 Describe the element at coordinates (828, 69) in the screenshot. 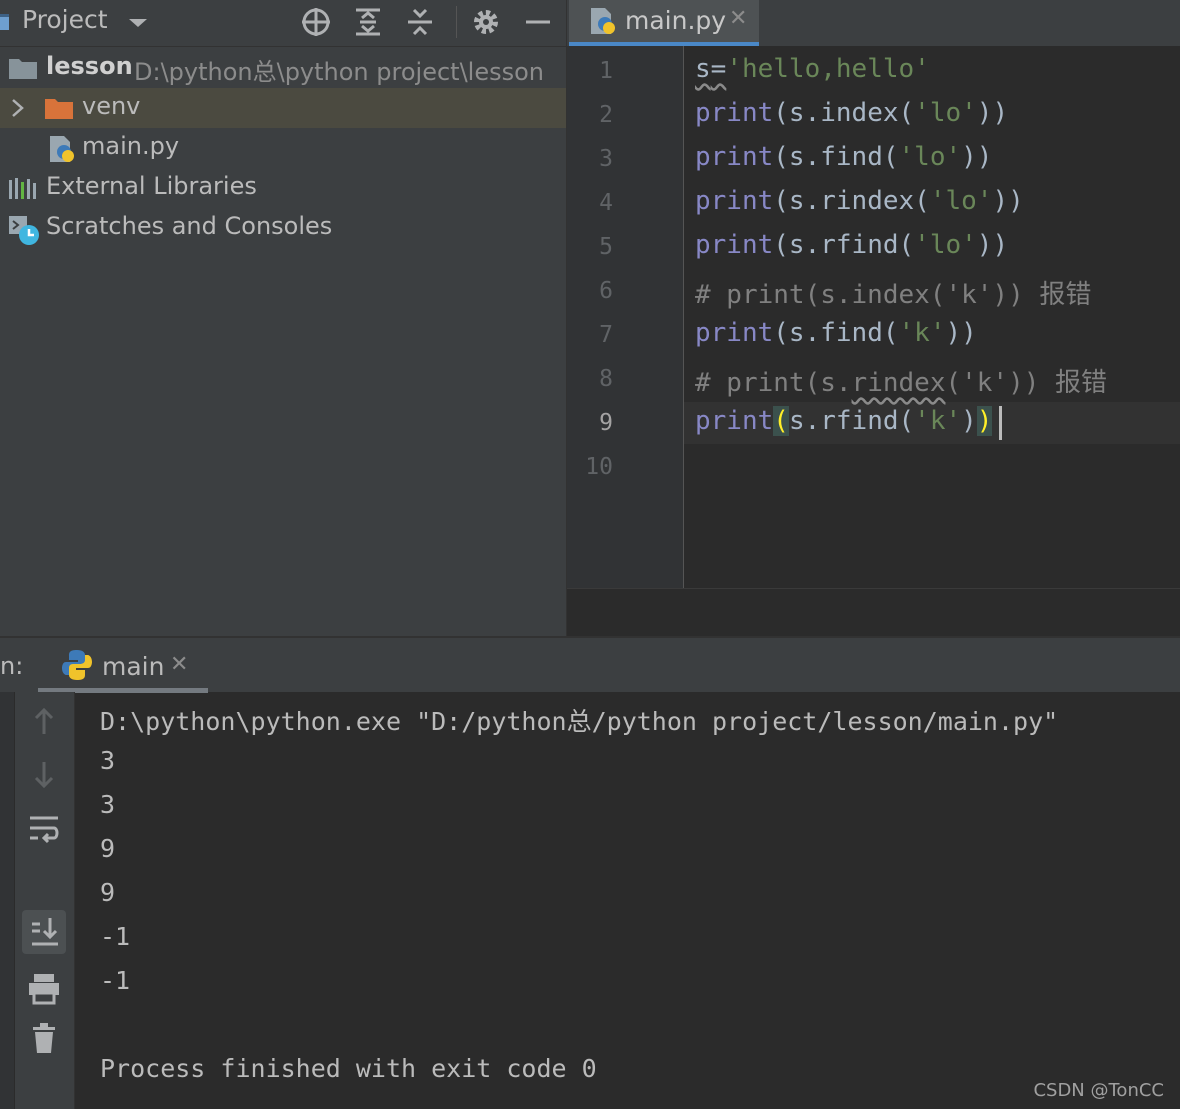

I see `code-string: 'hello,hello'` at that location.